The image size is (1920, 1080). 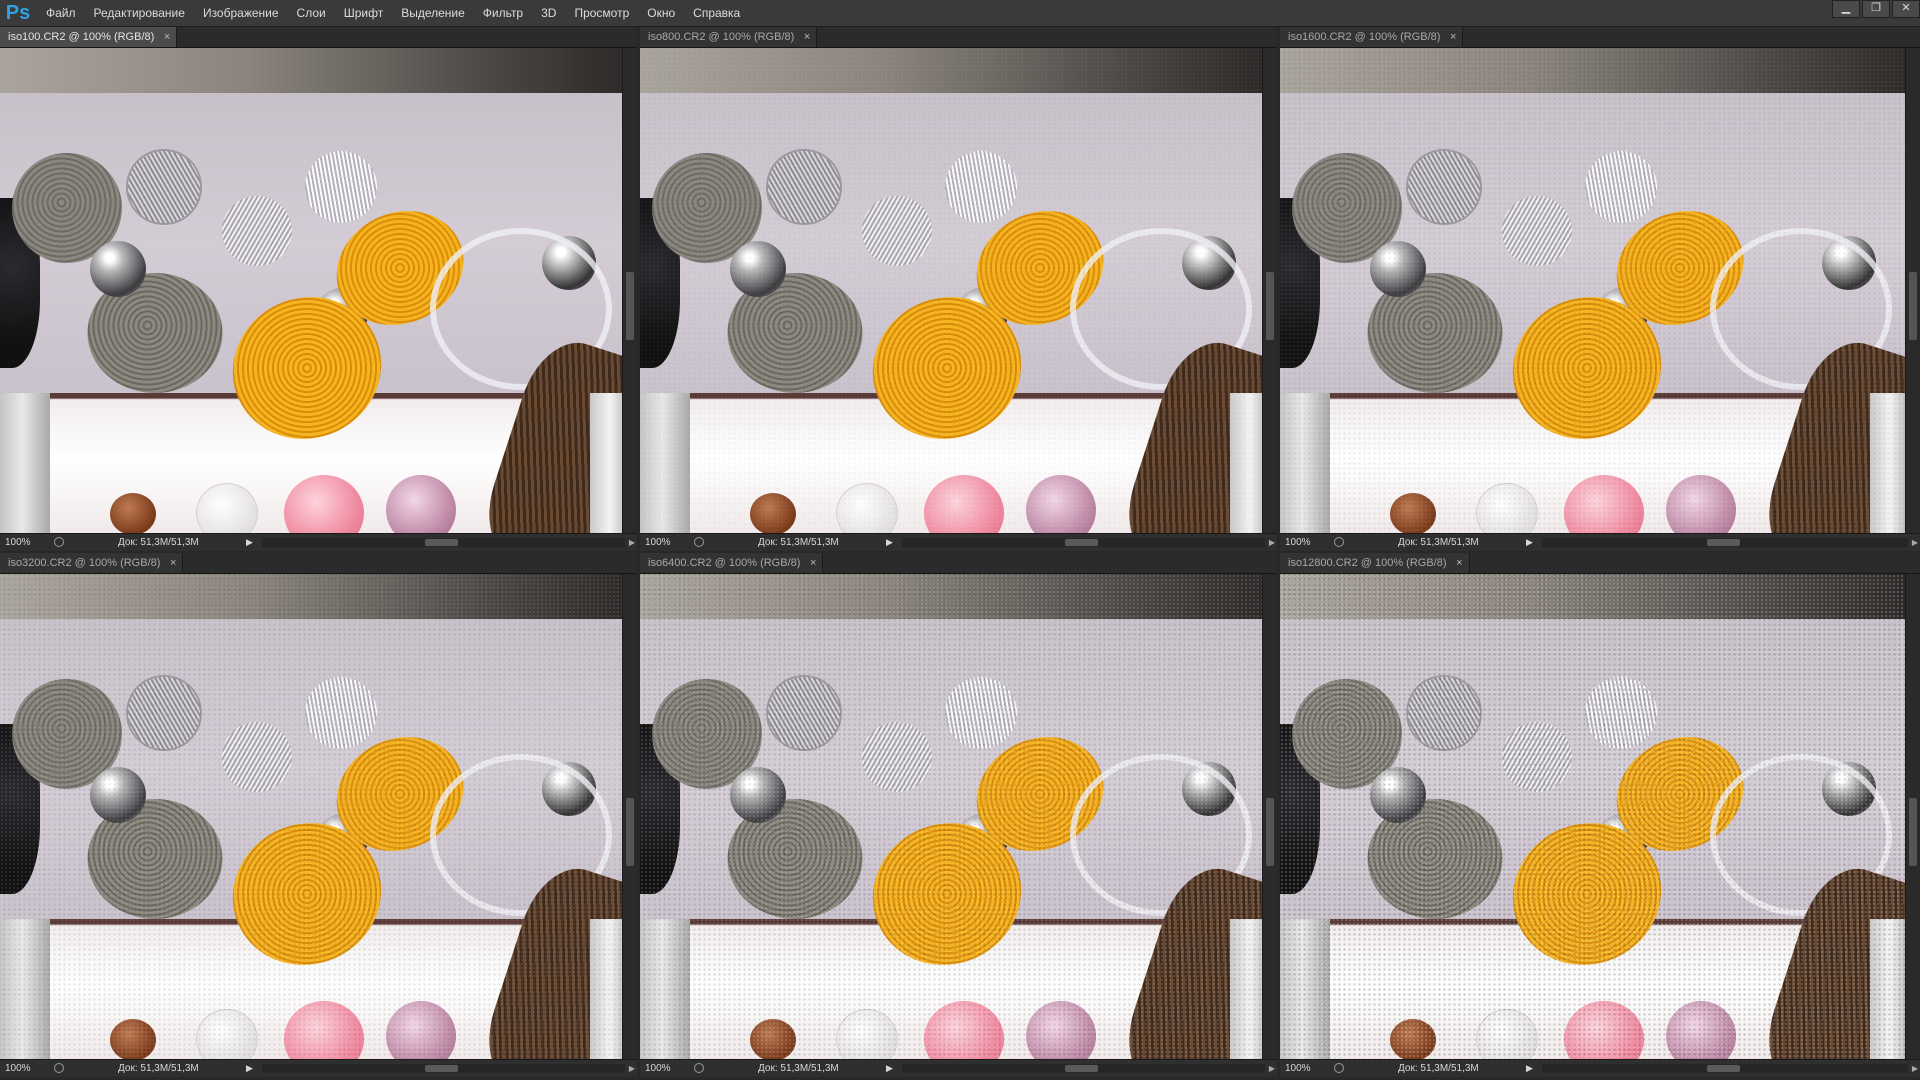 I want to click on document-tab: iso800.CR2 @ 100% (RGB/8) ×, so click(x=729, y=37).